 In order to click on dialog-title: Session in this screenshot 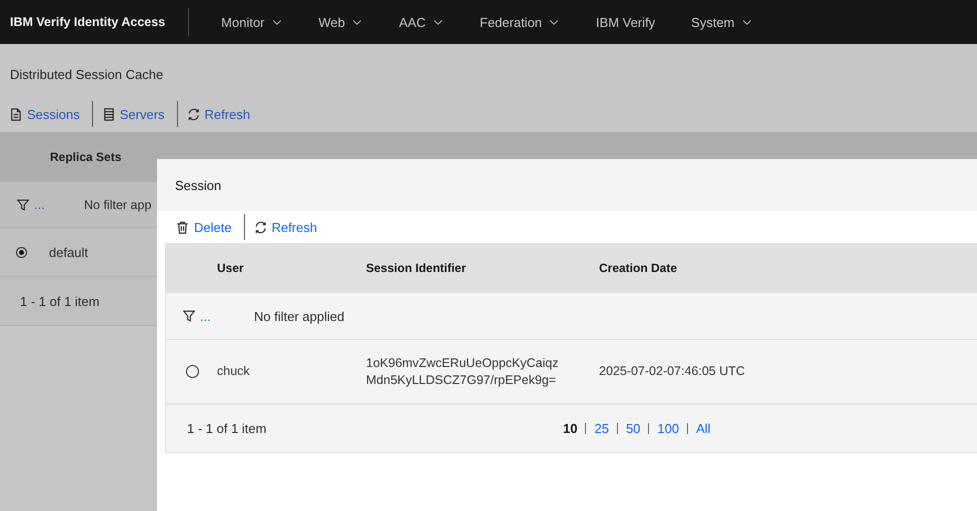, I will do `click(198, 185)`.